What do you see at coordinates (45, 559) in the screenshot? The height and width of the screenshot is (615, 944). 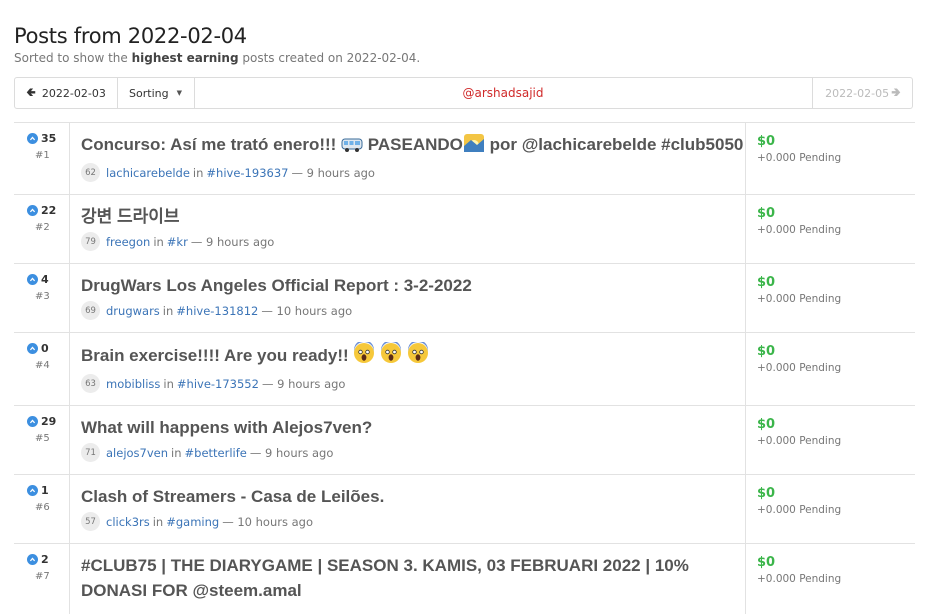 I see `vote-count: 2` at bounding box center [45, 559].